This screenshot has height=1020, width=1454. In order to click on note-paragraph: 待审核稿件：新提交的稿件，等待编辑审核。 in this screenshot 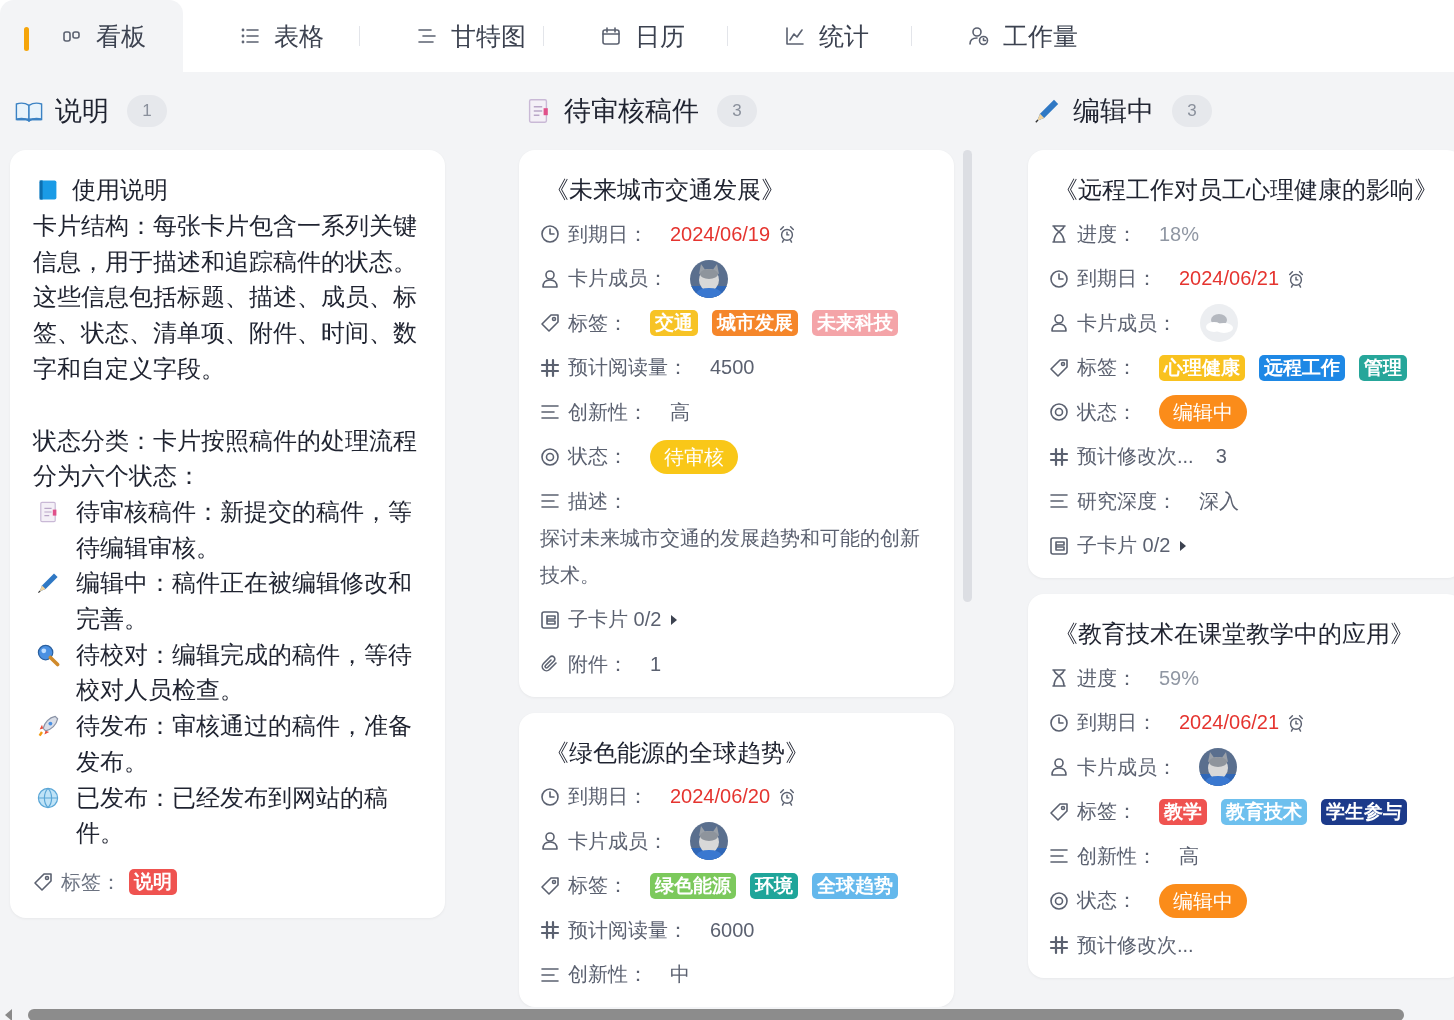, I will do `click(244, 529)`.